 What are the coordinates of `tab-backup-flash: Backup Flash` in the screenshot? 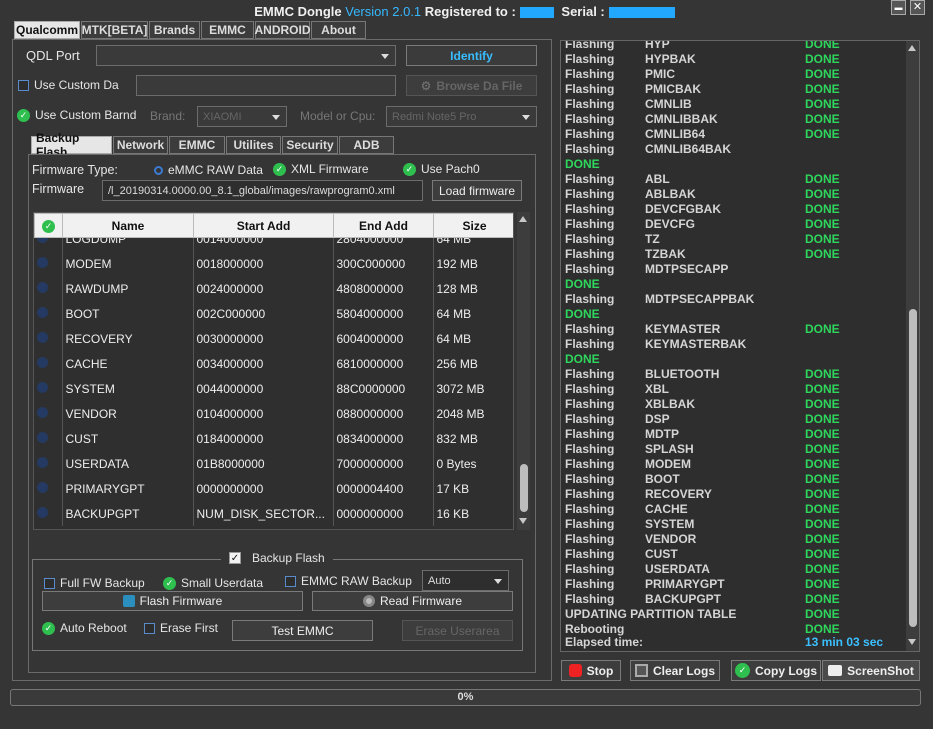 It's located at (71, 145).